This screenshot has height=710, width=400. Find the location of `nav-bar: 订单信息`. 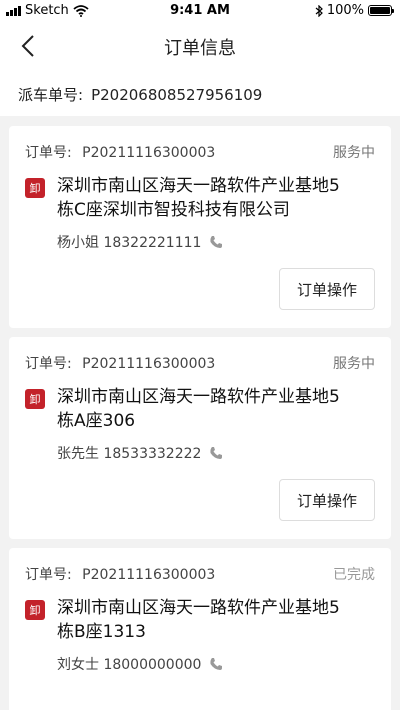

nav-bar: 订单信息 is located at coordinates (200, 46).